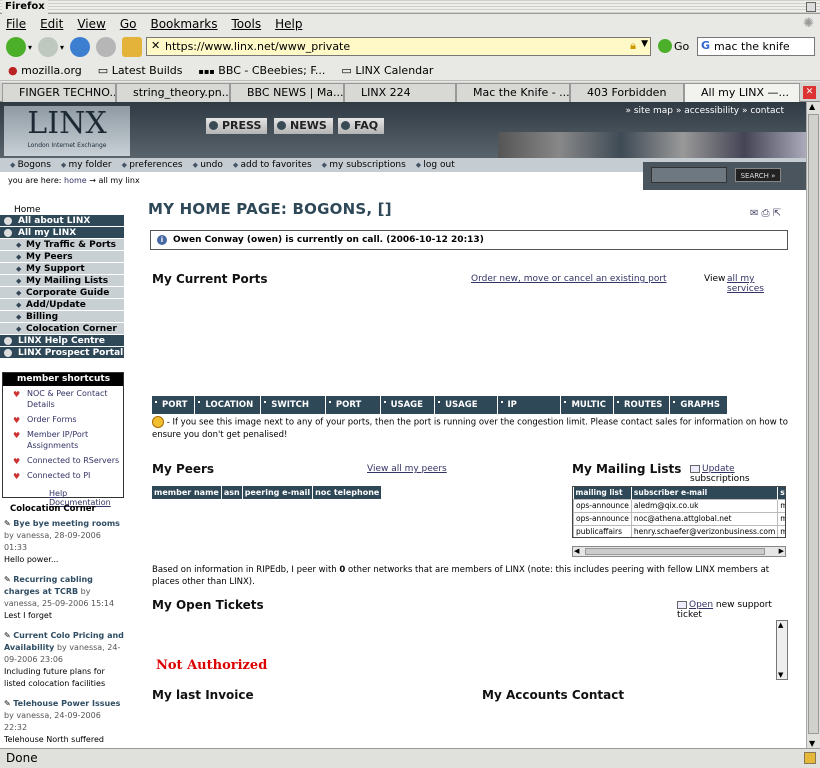 The image size is (820, 768). I want to click on url-input: ✕ https://www.linx.net/www_private 🔒︎ ▼, so click(398, 46).